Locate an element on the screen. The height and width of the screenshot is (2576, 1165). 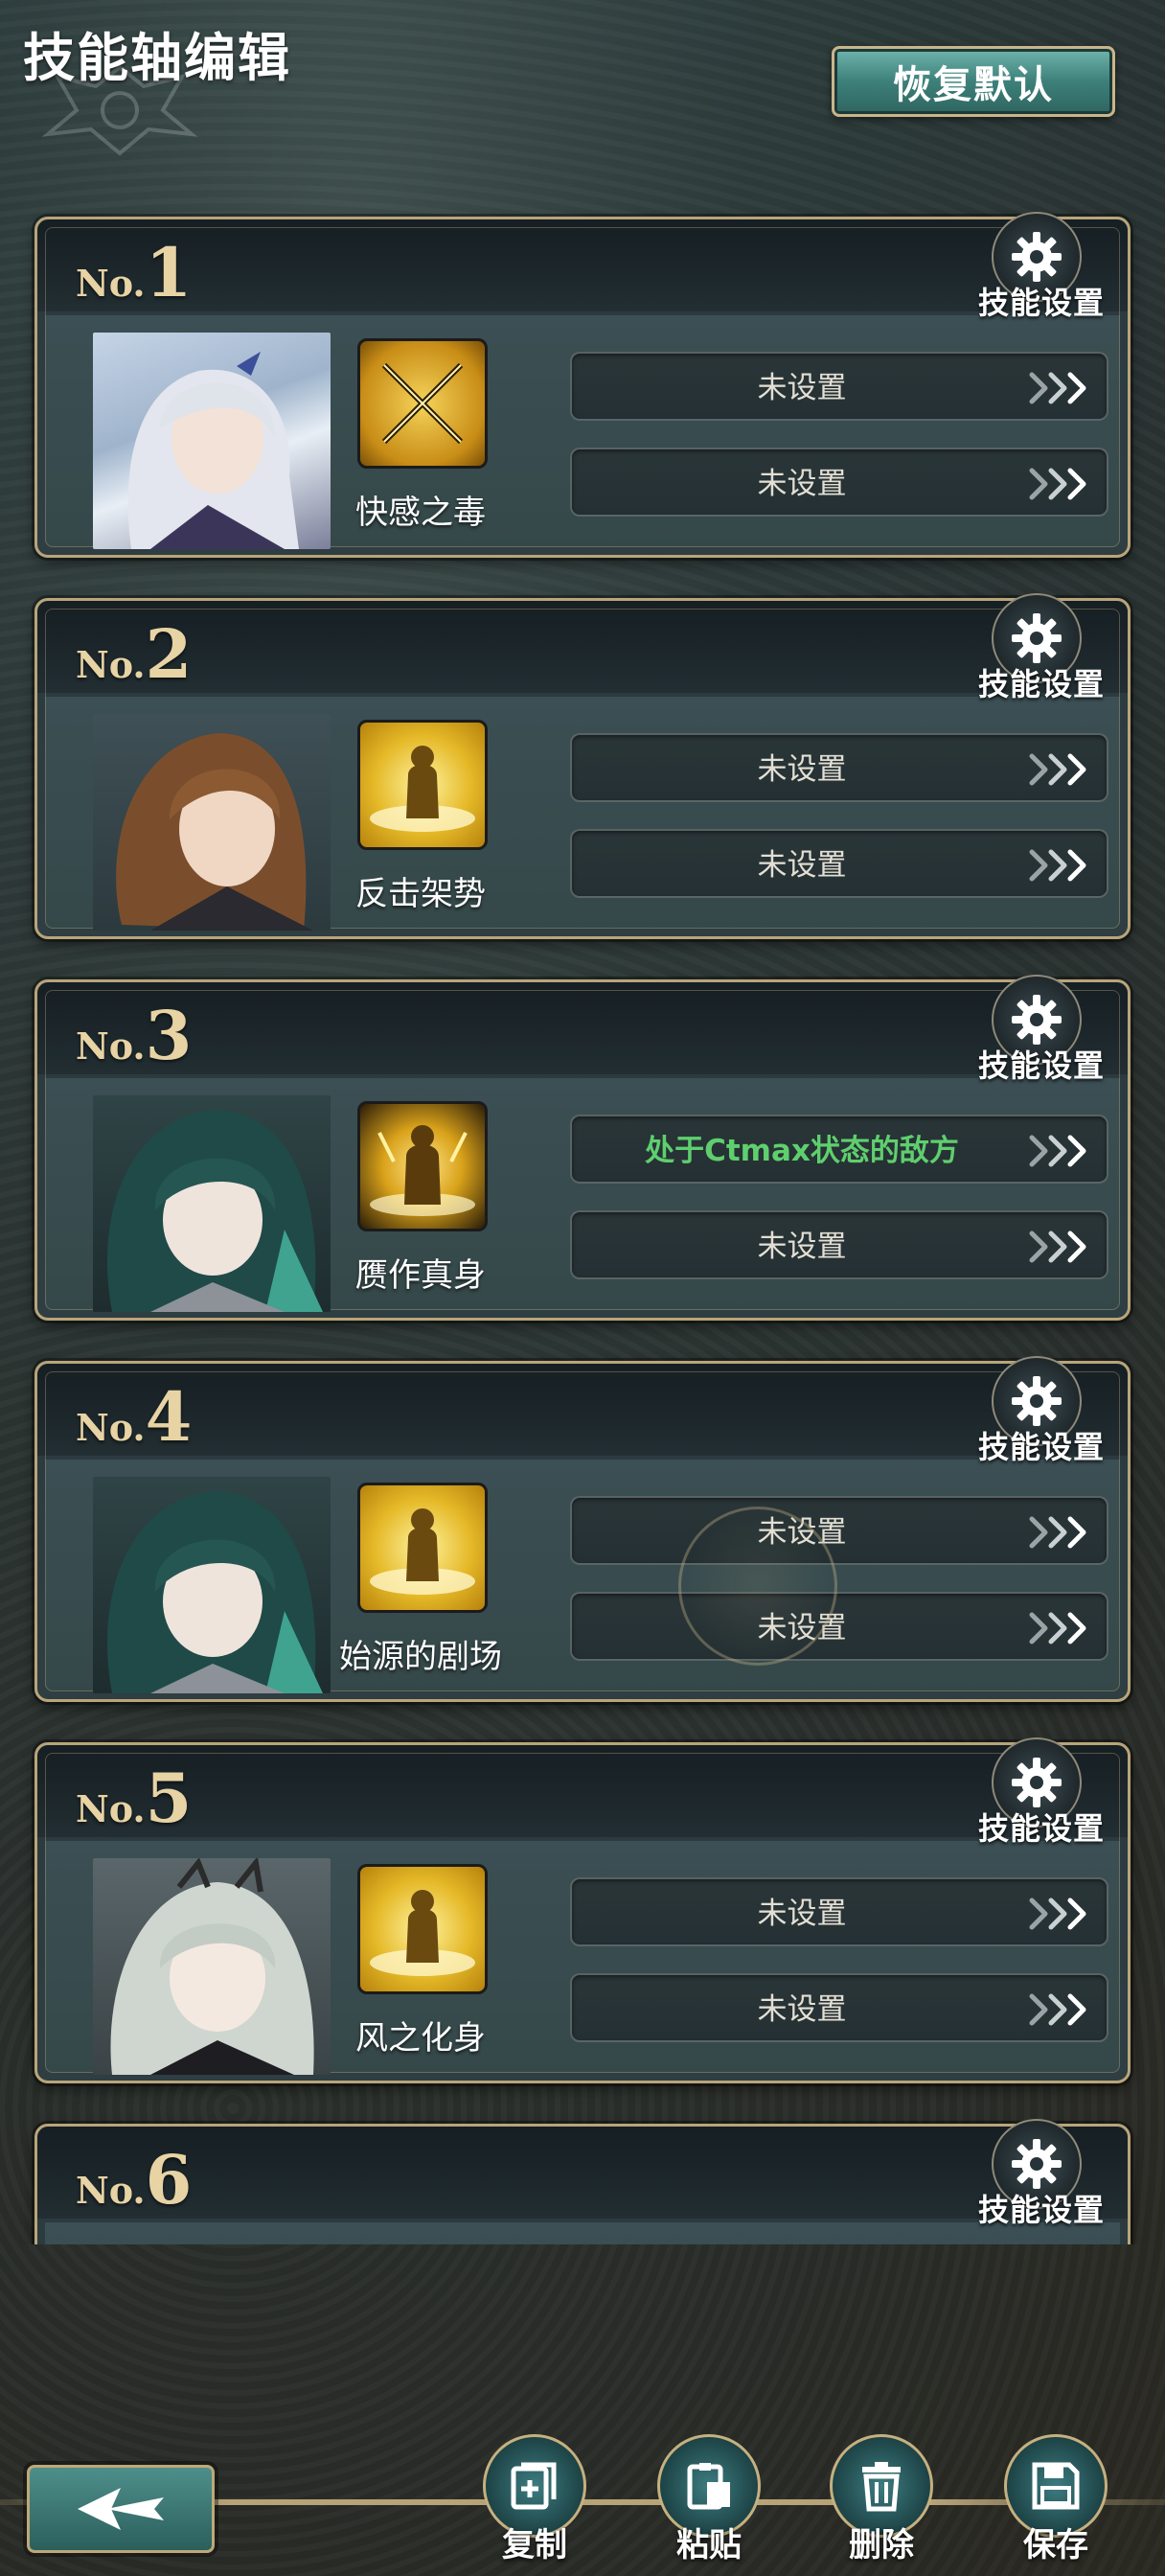
skill-card-2: No.2 技能设置 反击架势 未设置 未设置 is located at coordinates (582, 766).